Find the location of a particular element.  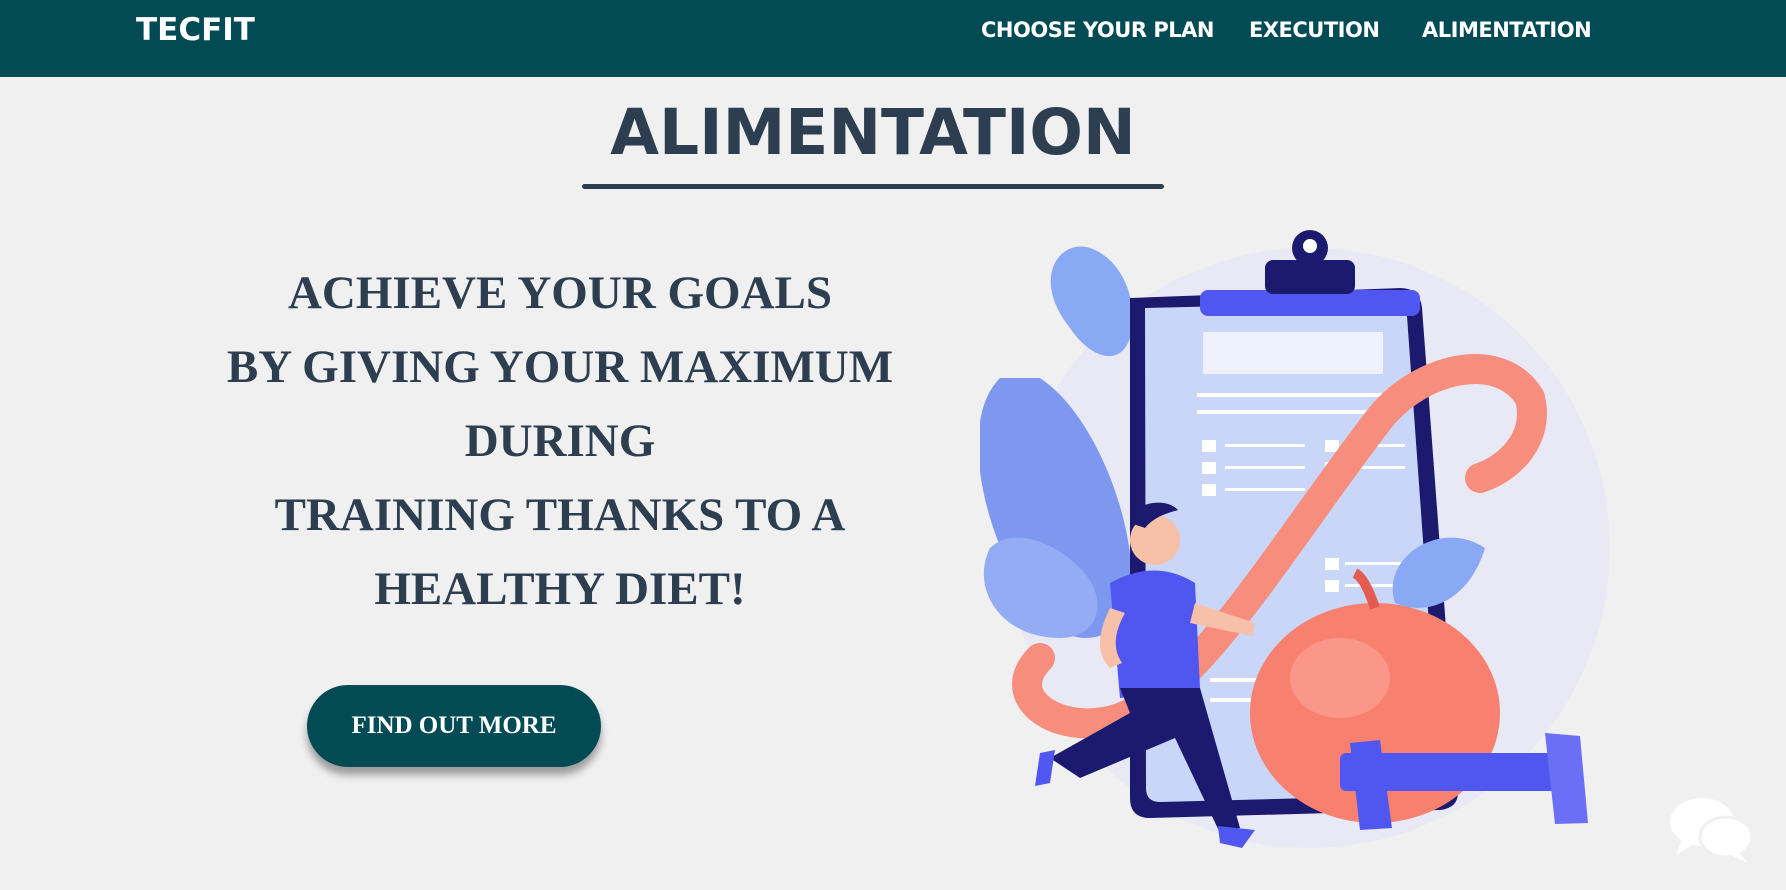

nav-link-execution: EXECUTION is located at coordinates (1314, 30).